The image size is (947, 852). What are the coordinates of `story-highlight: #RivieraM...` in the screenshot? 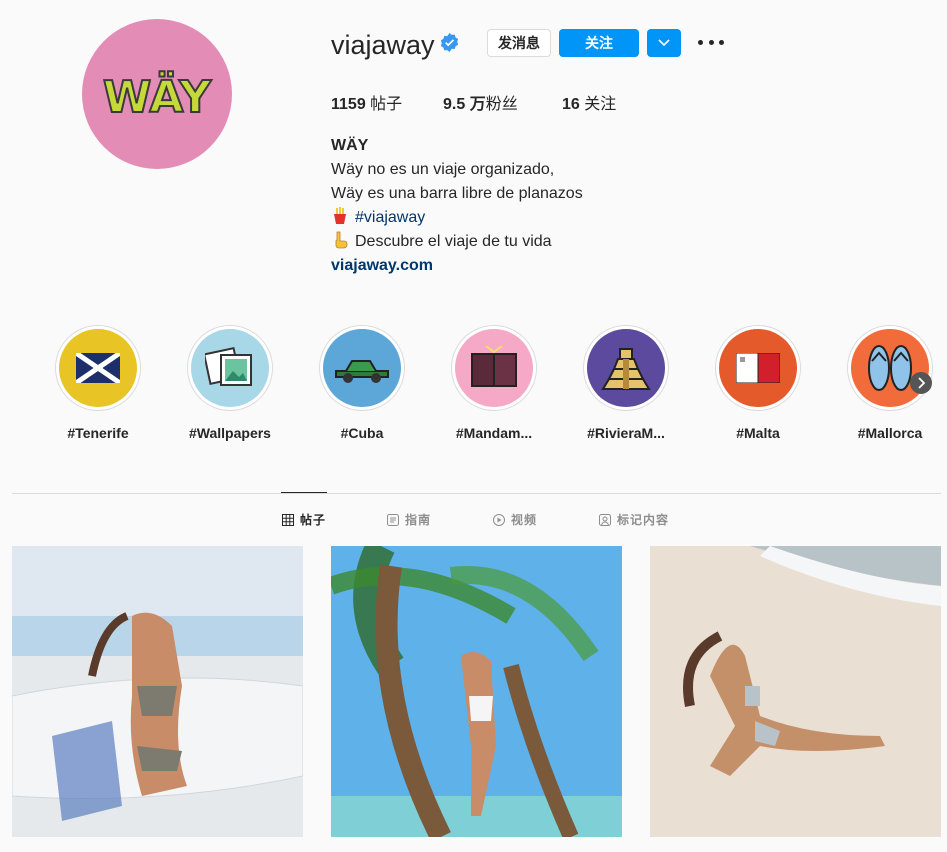 It's located at (626, 383).